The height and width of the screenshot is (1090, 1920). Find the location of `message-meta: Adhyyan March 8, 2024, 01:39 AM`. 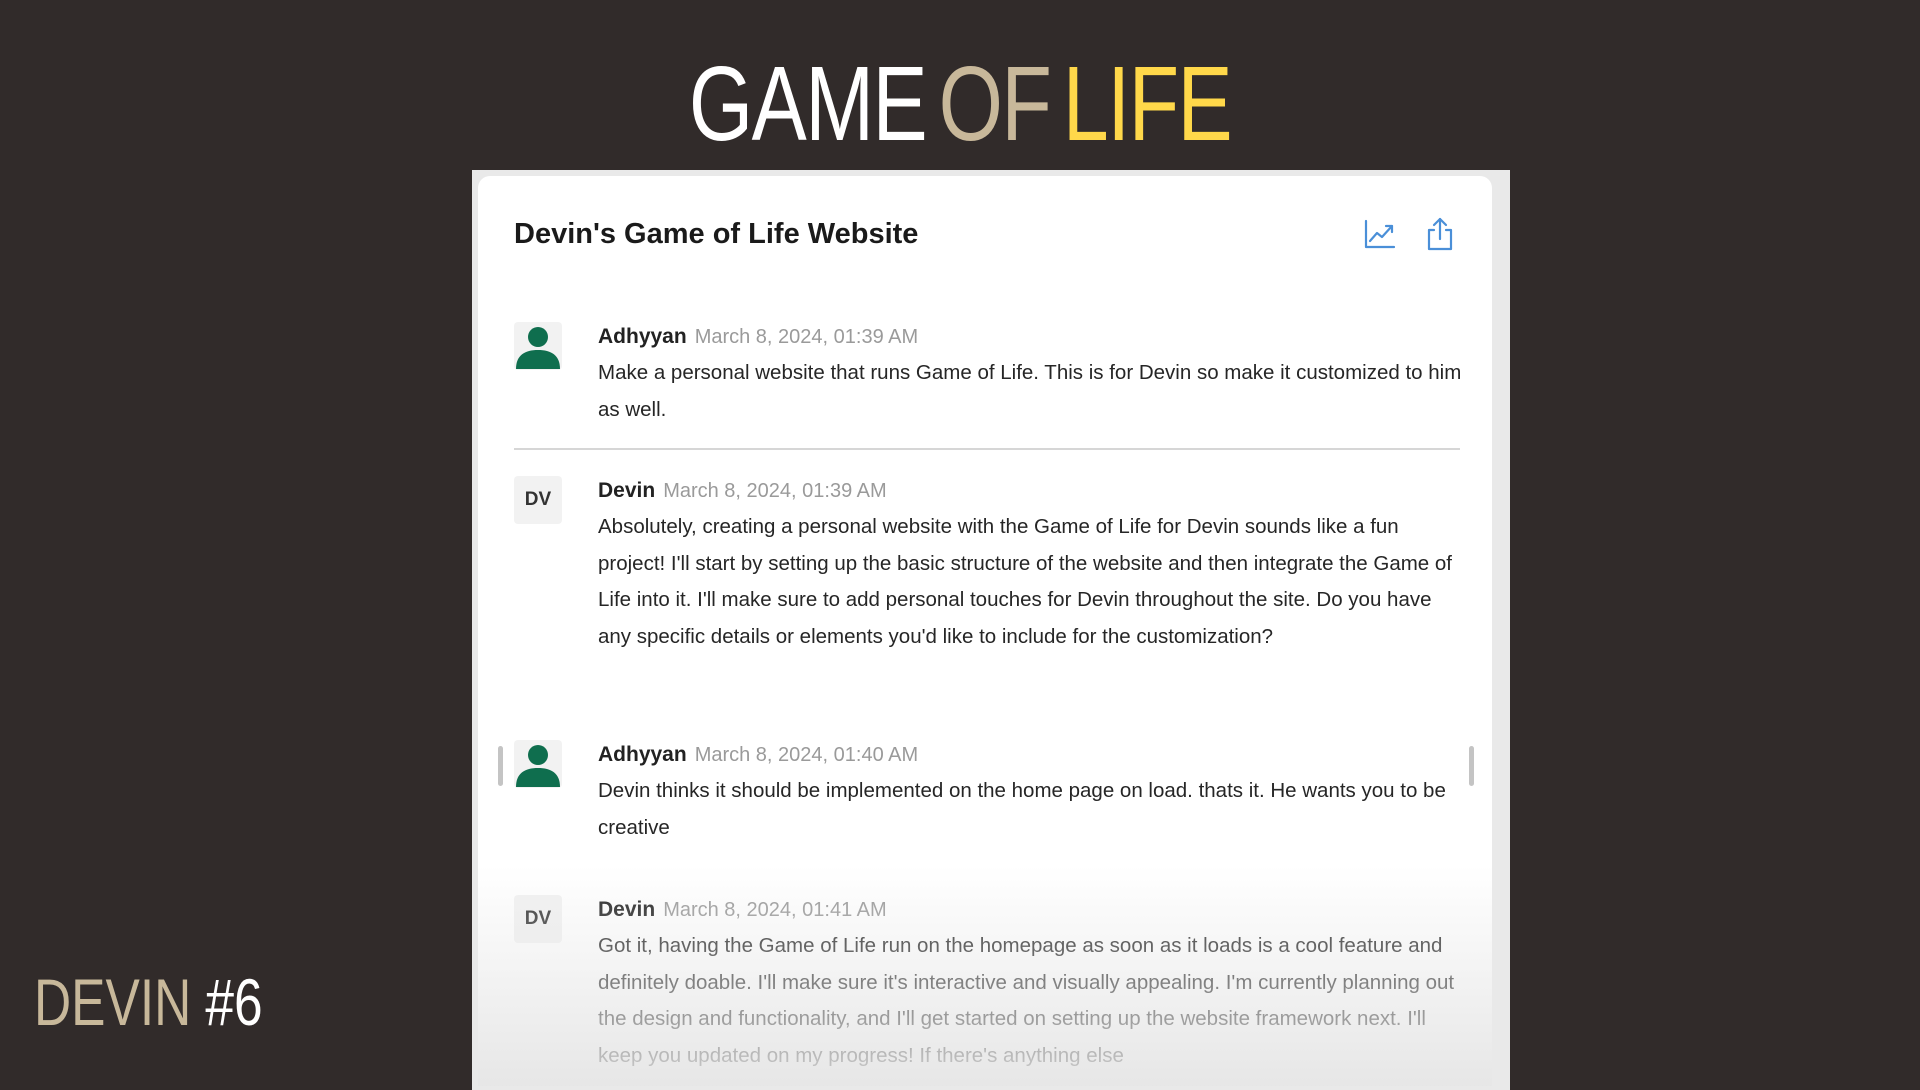

message-meta: Adhyyan March 8, 2024, 01:39 AM is located at coordinates (1031, 337).